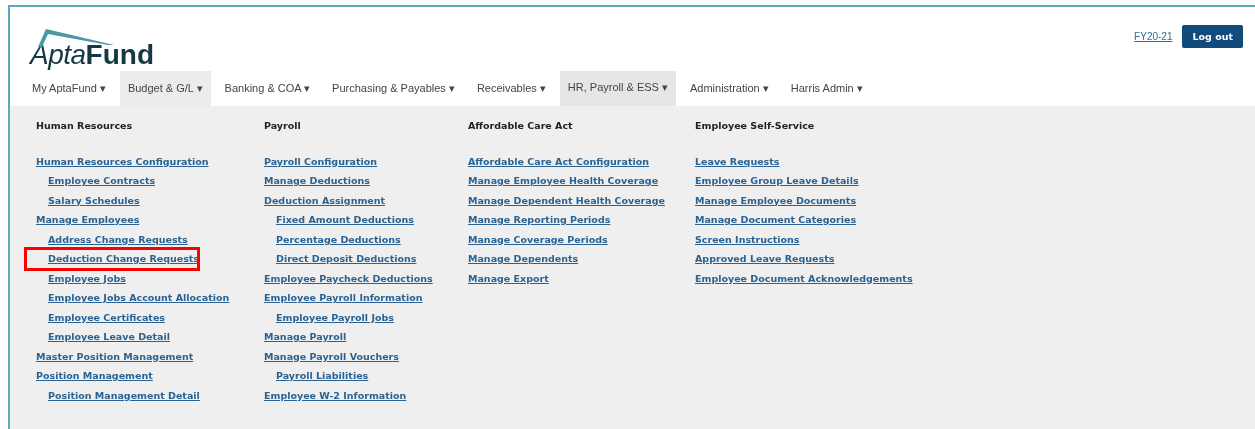 Image resolution: width=1255 pixels, height=429 pixels. What do you see at coordinates (521, 126) in the screenshot?
I see `menu-heading: Affordable Care Act` at bounding box center [521, 126].